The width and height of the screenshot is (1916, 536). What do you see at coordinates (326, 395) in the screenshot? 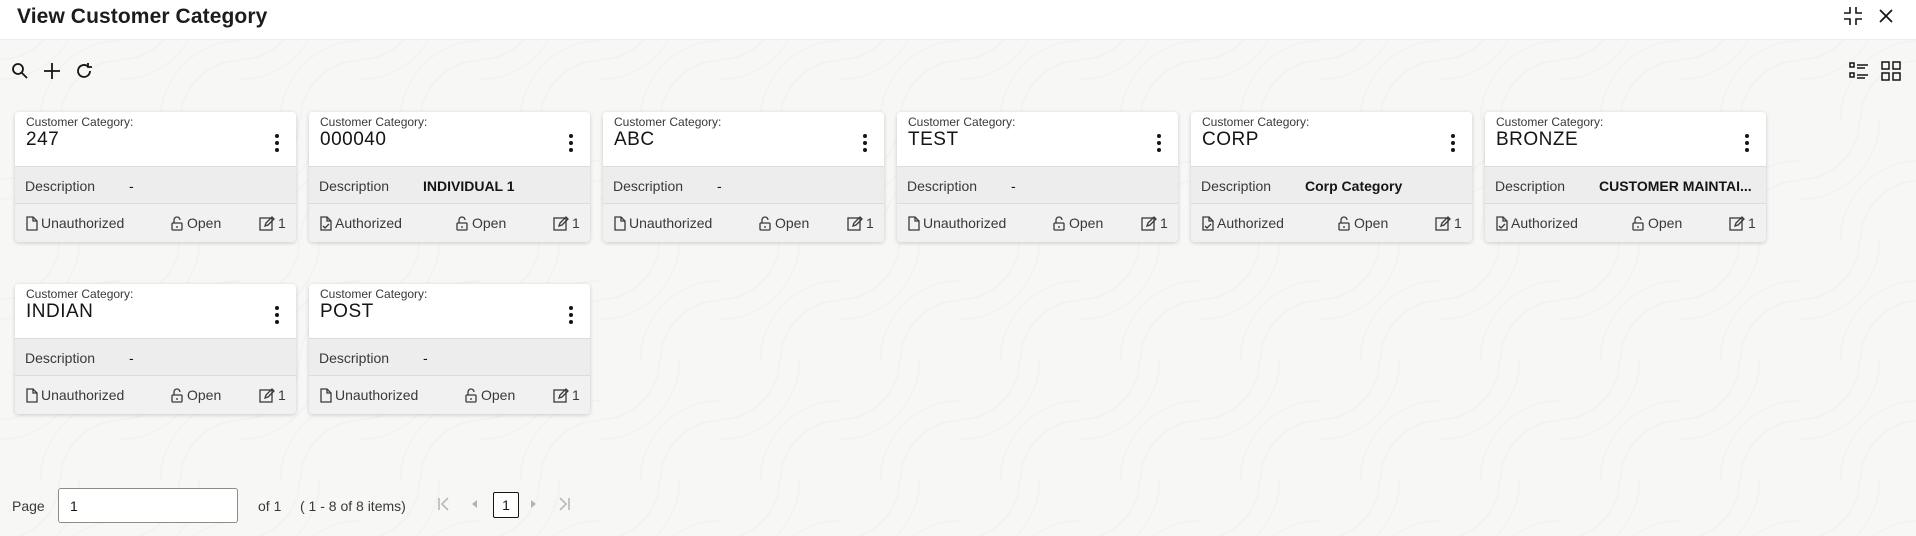
I see `document-icon` at bounding box center [326, 395].